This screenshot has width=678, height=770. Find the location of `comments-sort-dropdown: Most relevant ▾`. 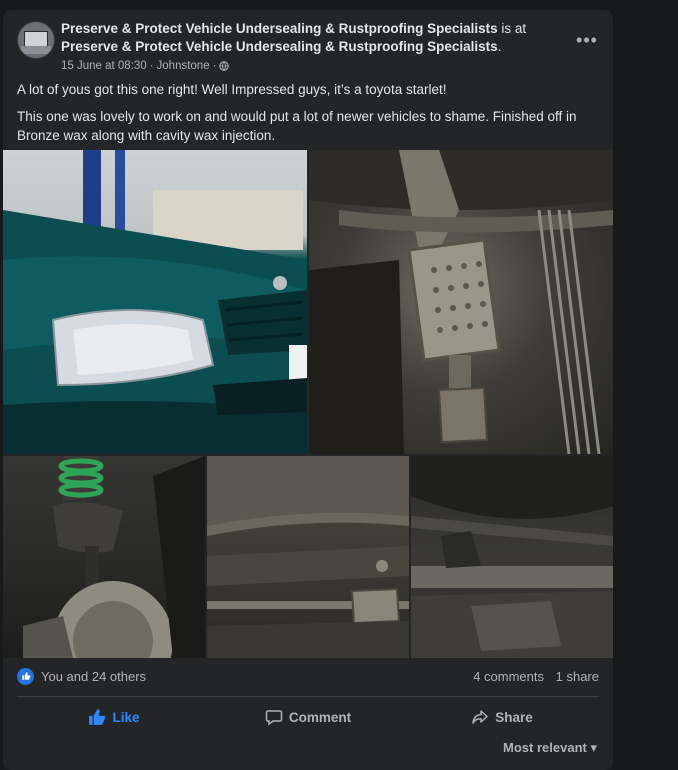

comments-sort-dropdown: Most relevant ▾ is located at coordinates (550, 748).